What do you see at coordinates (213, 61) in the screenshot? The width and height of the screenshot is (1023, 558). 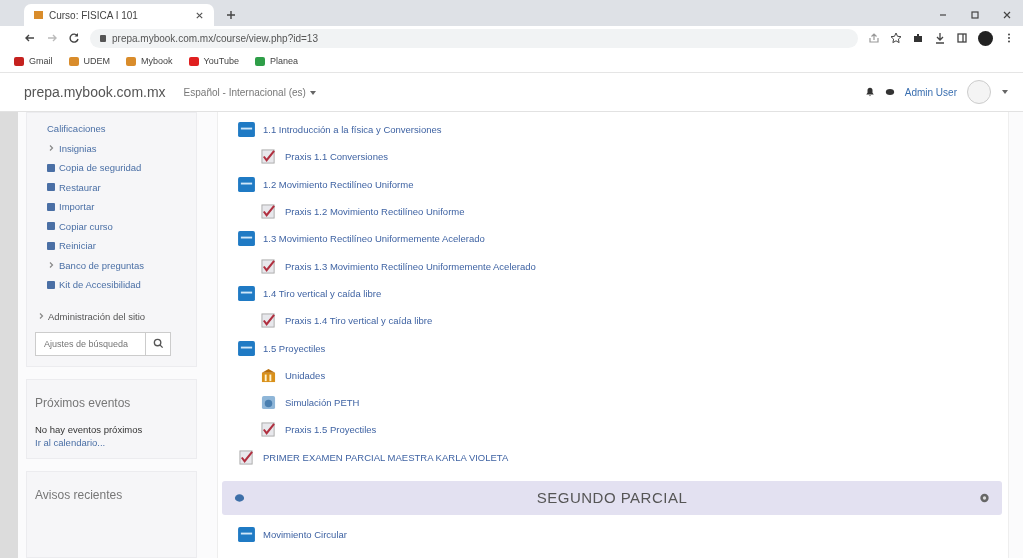 I see `bookmark-link: YouTube` at bounding box center [213, 61].